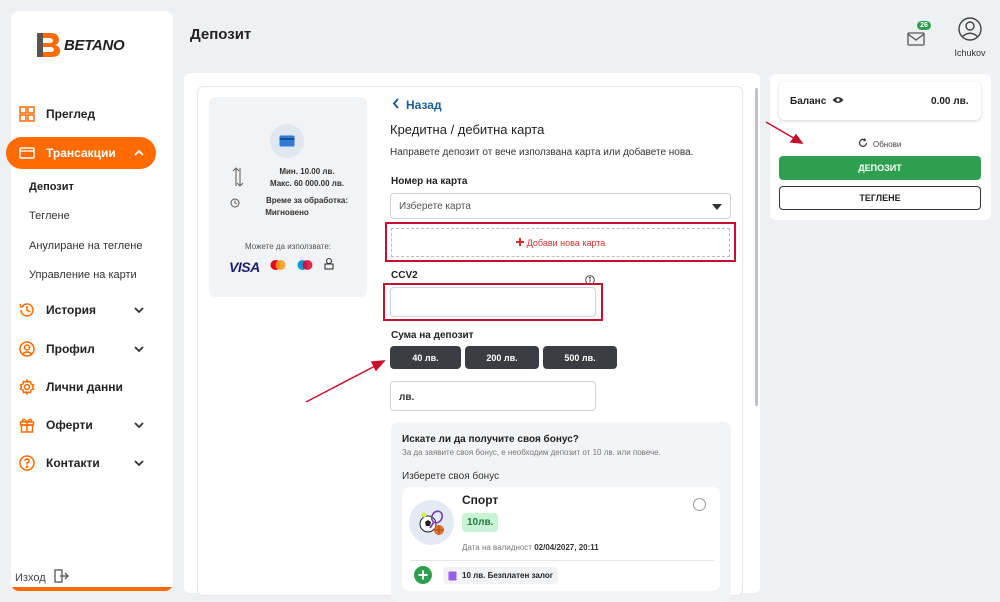  Describe the element at coordinates (329, 266) in the screenshot. I see `card-brand-logo-icon` at that location.